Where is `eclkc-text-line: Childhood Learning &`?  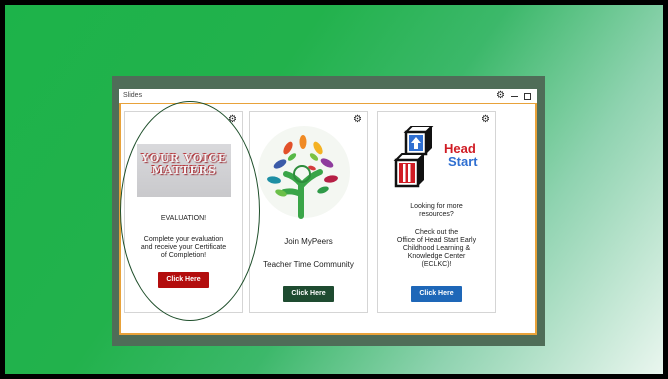 eclkc-text-line: Childhood Learning & is located at coordinates (436, 248).